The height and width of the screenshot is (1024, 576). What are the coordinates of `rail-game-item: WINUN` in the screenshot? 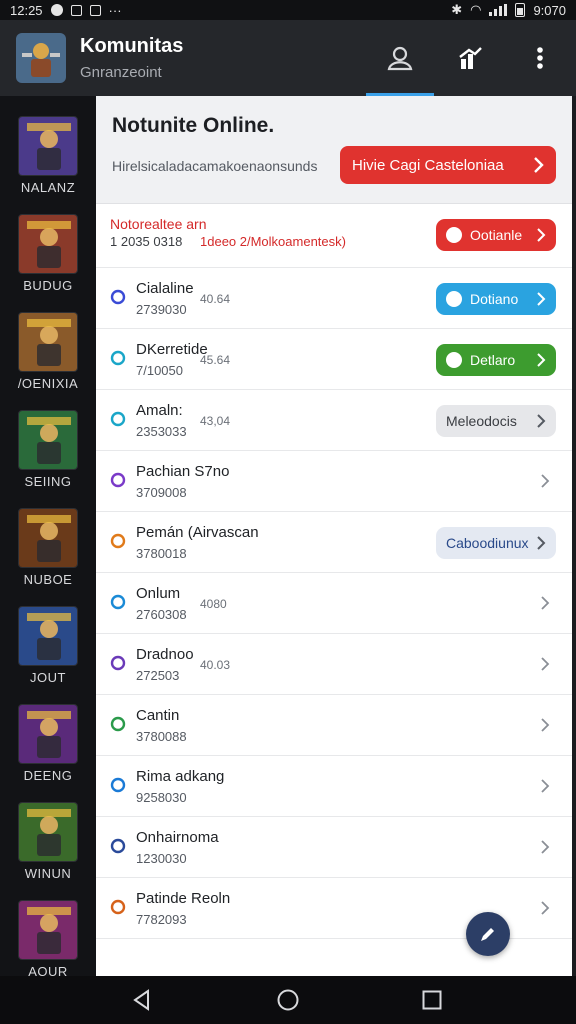 It's located at (48, 841).